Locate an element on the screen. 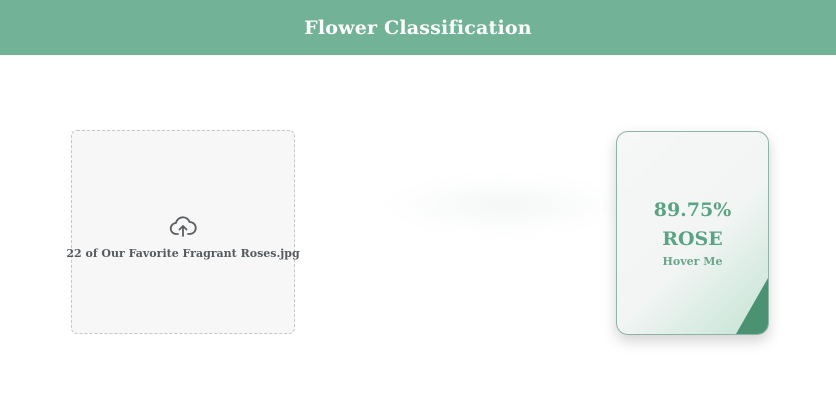  cloud-upload-icon is located at coordinates (183, 227).